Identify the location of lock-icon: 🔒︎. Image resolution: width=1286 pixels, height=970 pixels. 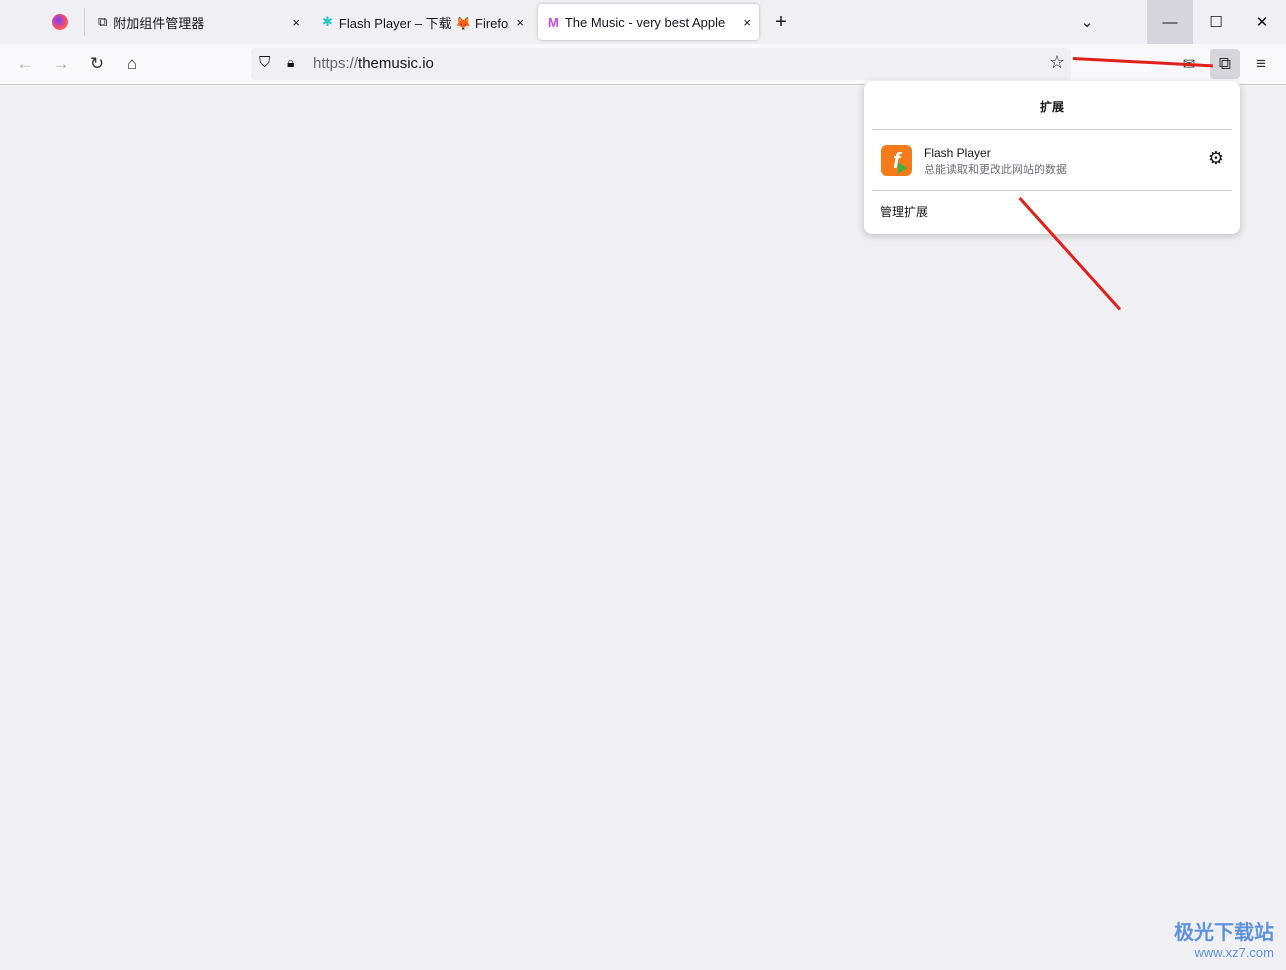
(290, 62).